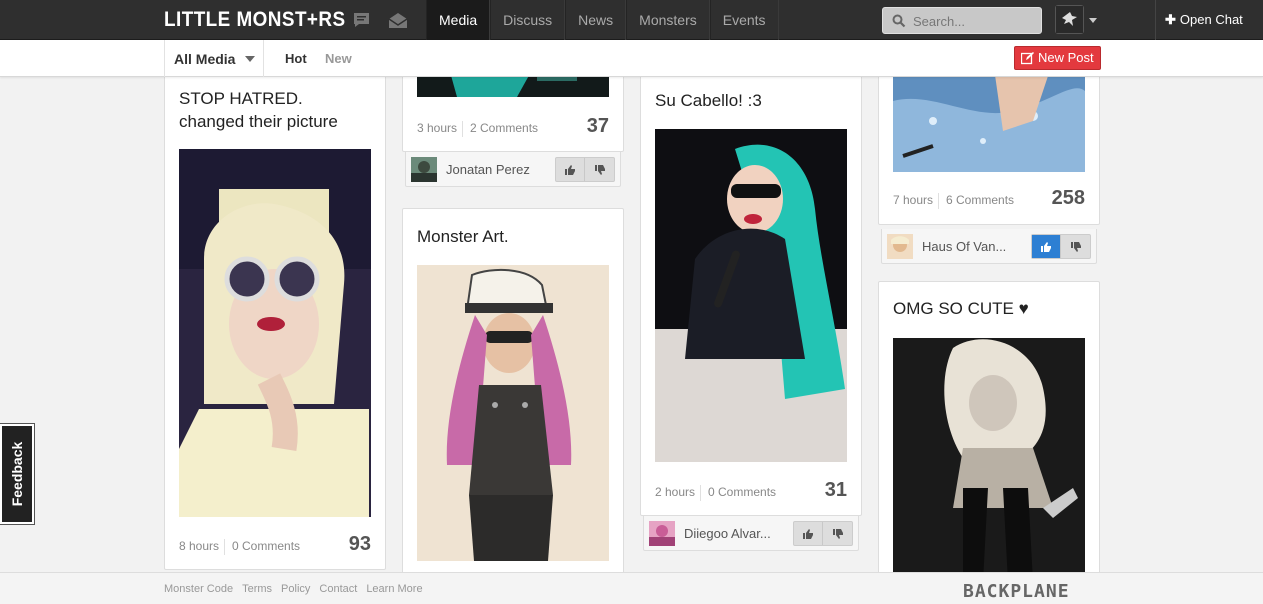 Image resolution: width=1263 pixels, height=604 pixels. I want to click on footer-link-contact: Contact, so click(338, 589).